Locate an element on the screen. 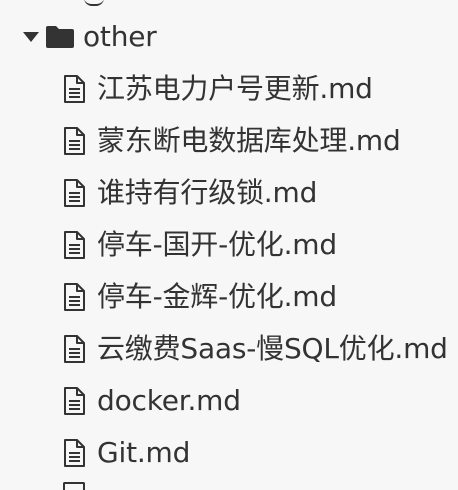 The image size is (458, 490). file-row: docker.md is located at coordinates (120, 401).